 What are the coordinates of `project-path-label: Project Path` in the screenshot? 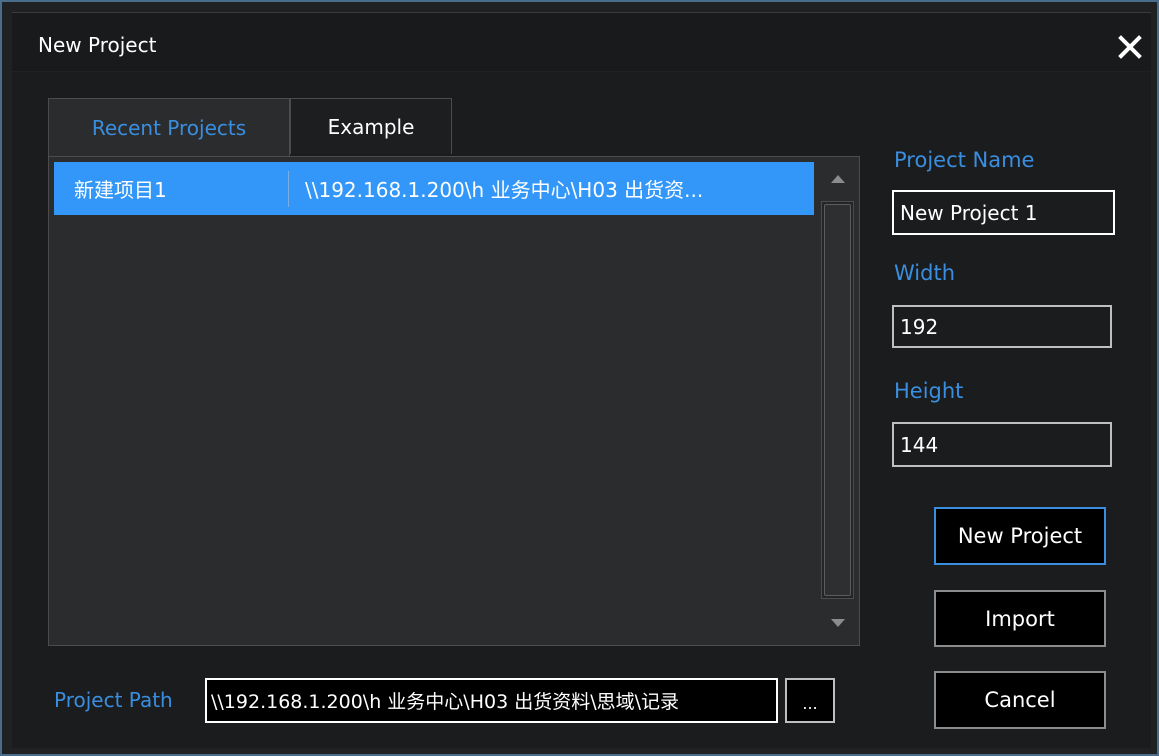 It's located at (113, 700).